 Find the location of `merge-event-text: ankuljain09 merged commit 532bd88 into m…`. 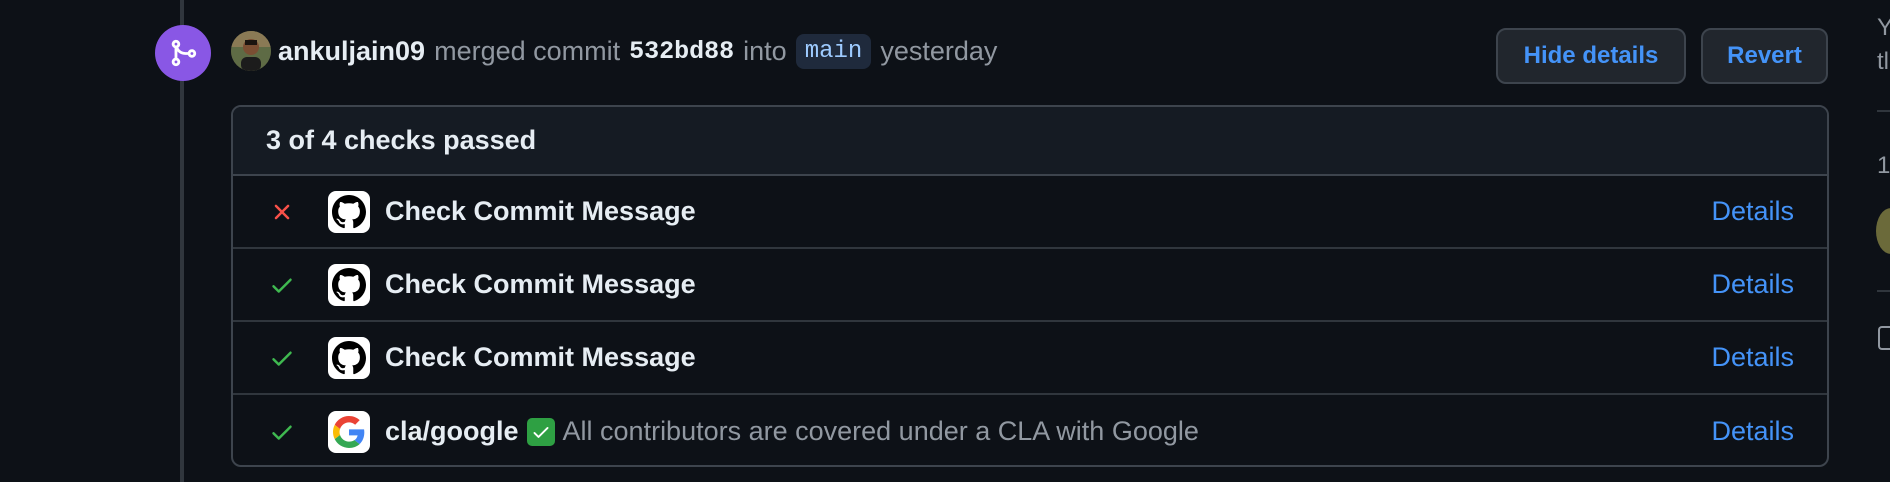

merge-event-text: ankuljain09 merged commit 532bd88 into m… is located at coordinates (637, 51).